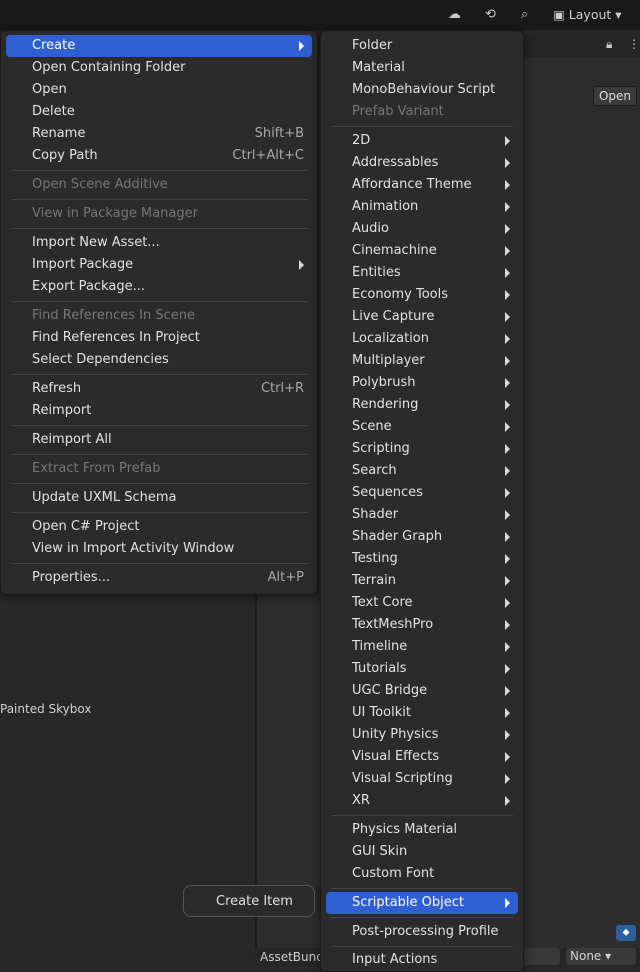  Describe the element at coordinates (159, 68) in the screenshot. I see `menu-item-open-containing-folder: Open Containing Folder` at that location.